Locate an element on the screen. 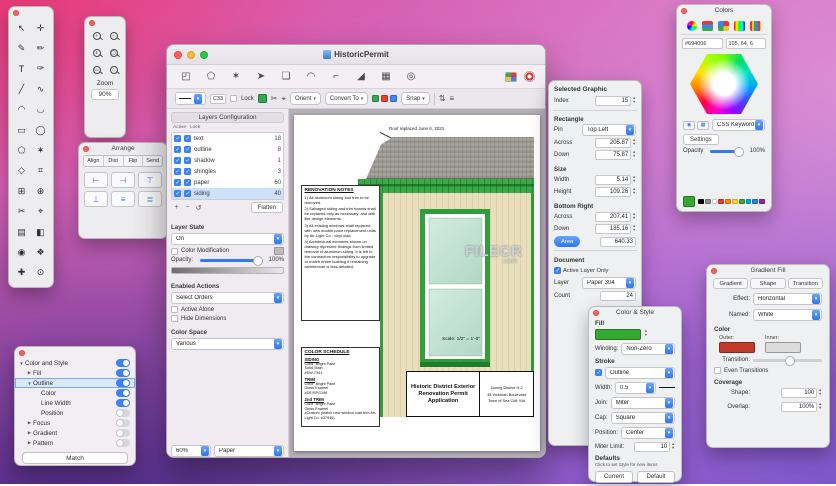  arrange-tab: Align is located at coordinates (94, 161).